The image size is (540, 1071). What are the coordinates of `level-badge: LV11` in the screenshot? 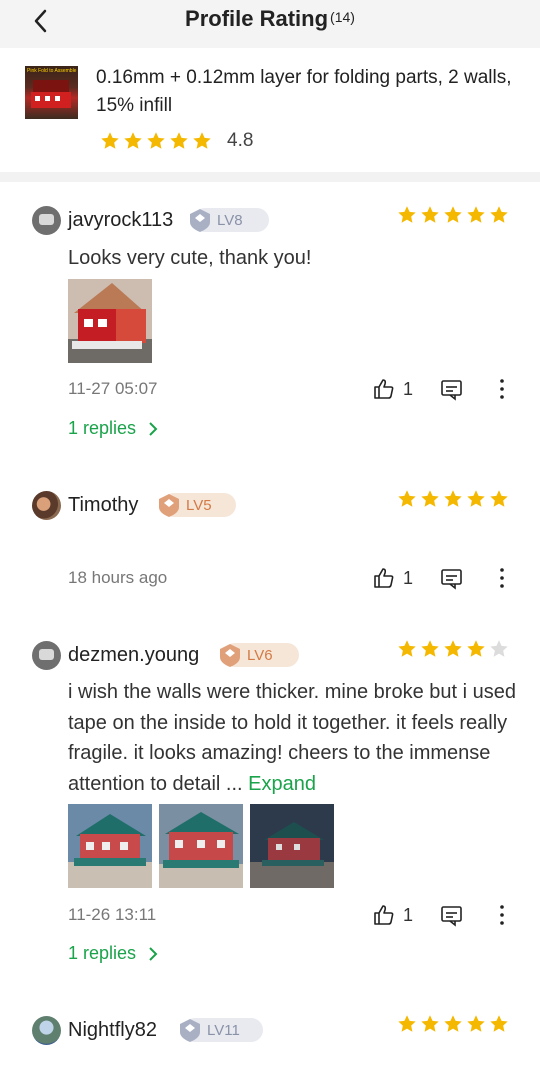 It's located at (221, 1030).